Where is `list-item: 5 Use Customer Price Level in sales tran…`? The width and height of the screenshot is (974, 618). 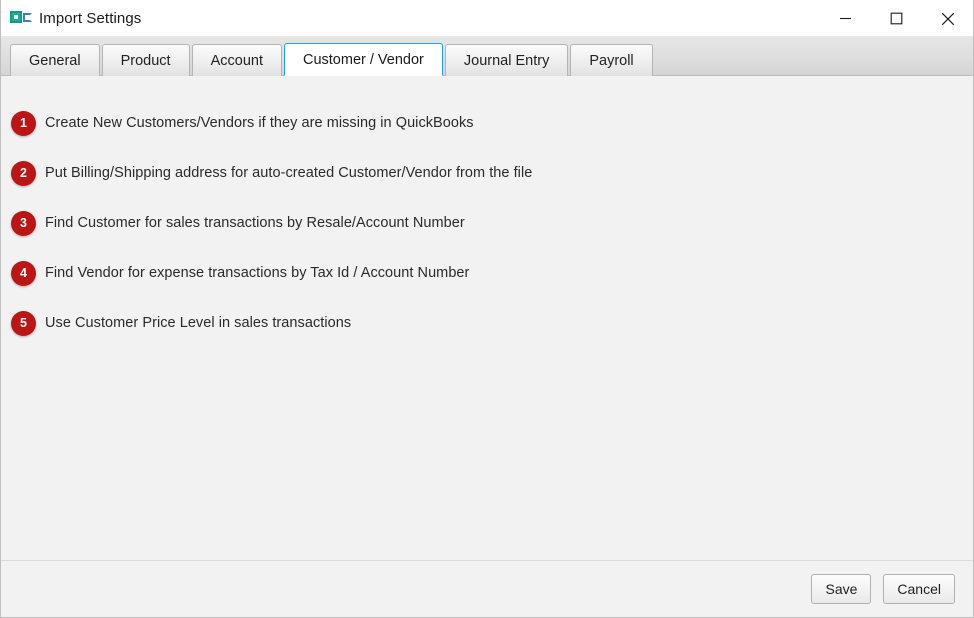 list-item: 5 Use Customer Price Level in sales tran… is located at coordinates (487, 323).